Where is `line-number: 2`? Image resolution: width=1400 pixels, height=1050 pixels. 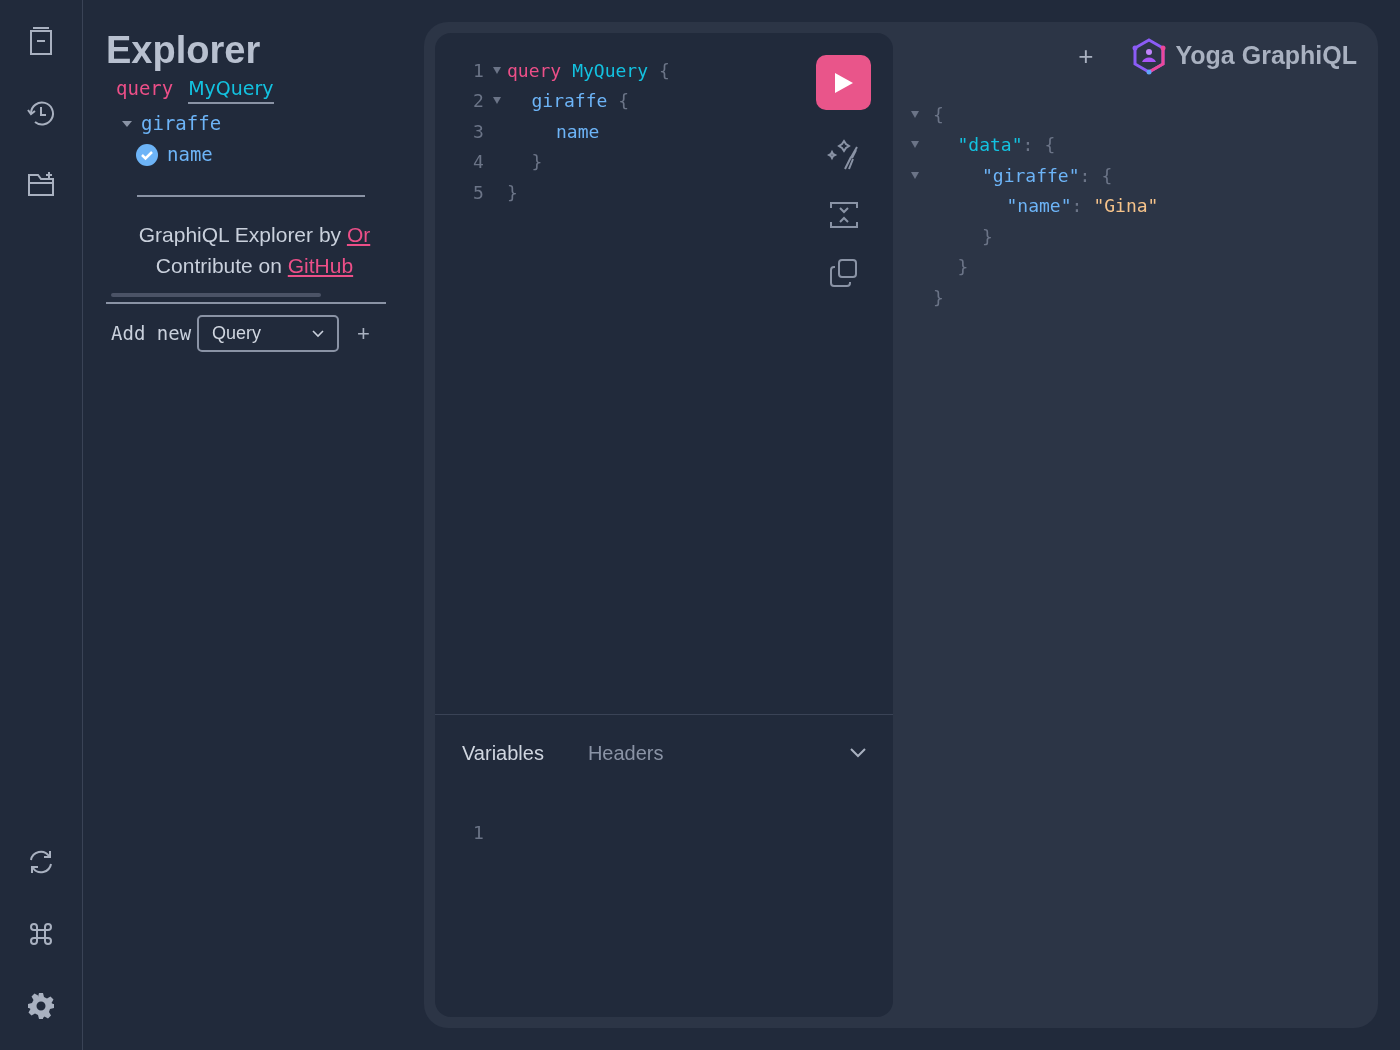 line-number: 2 is located at coordinates (479, 101).